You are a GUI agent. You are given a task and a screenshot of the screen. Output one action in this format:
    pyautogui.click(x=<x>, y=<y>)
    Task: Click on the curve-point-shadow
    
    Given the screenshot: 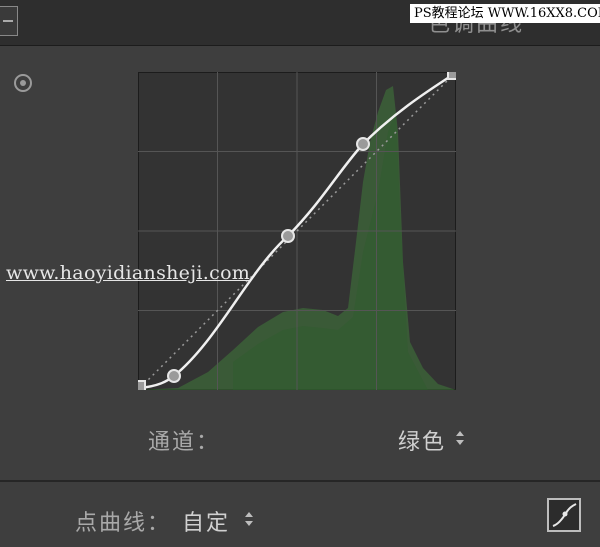 What is the action you would take?
    pyautogui.click(x=174, y=376)
    